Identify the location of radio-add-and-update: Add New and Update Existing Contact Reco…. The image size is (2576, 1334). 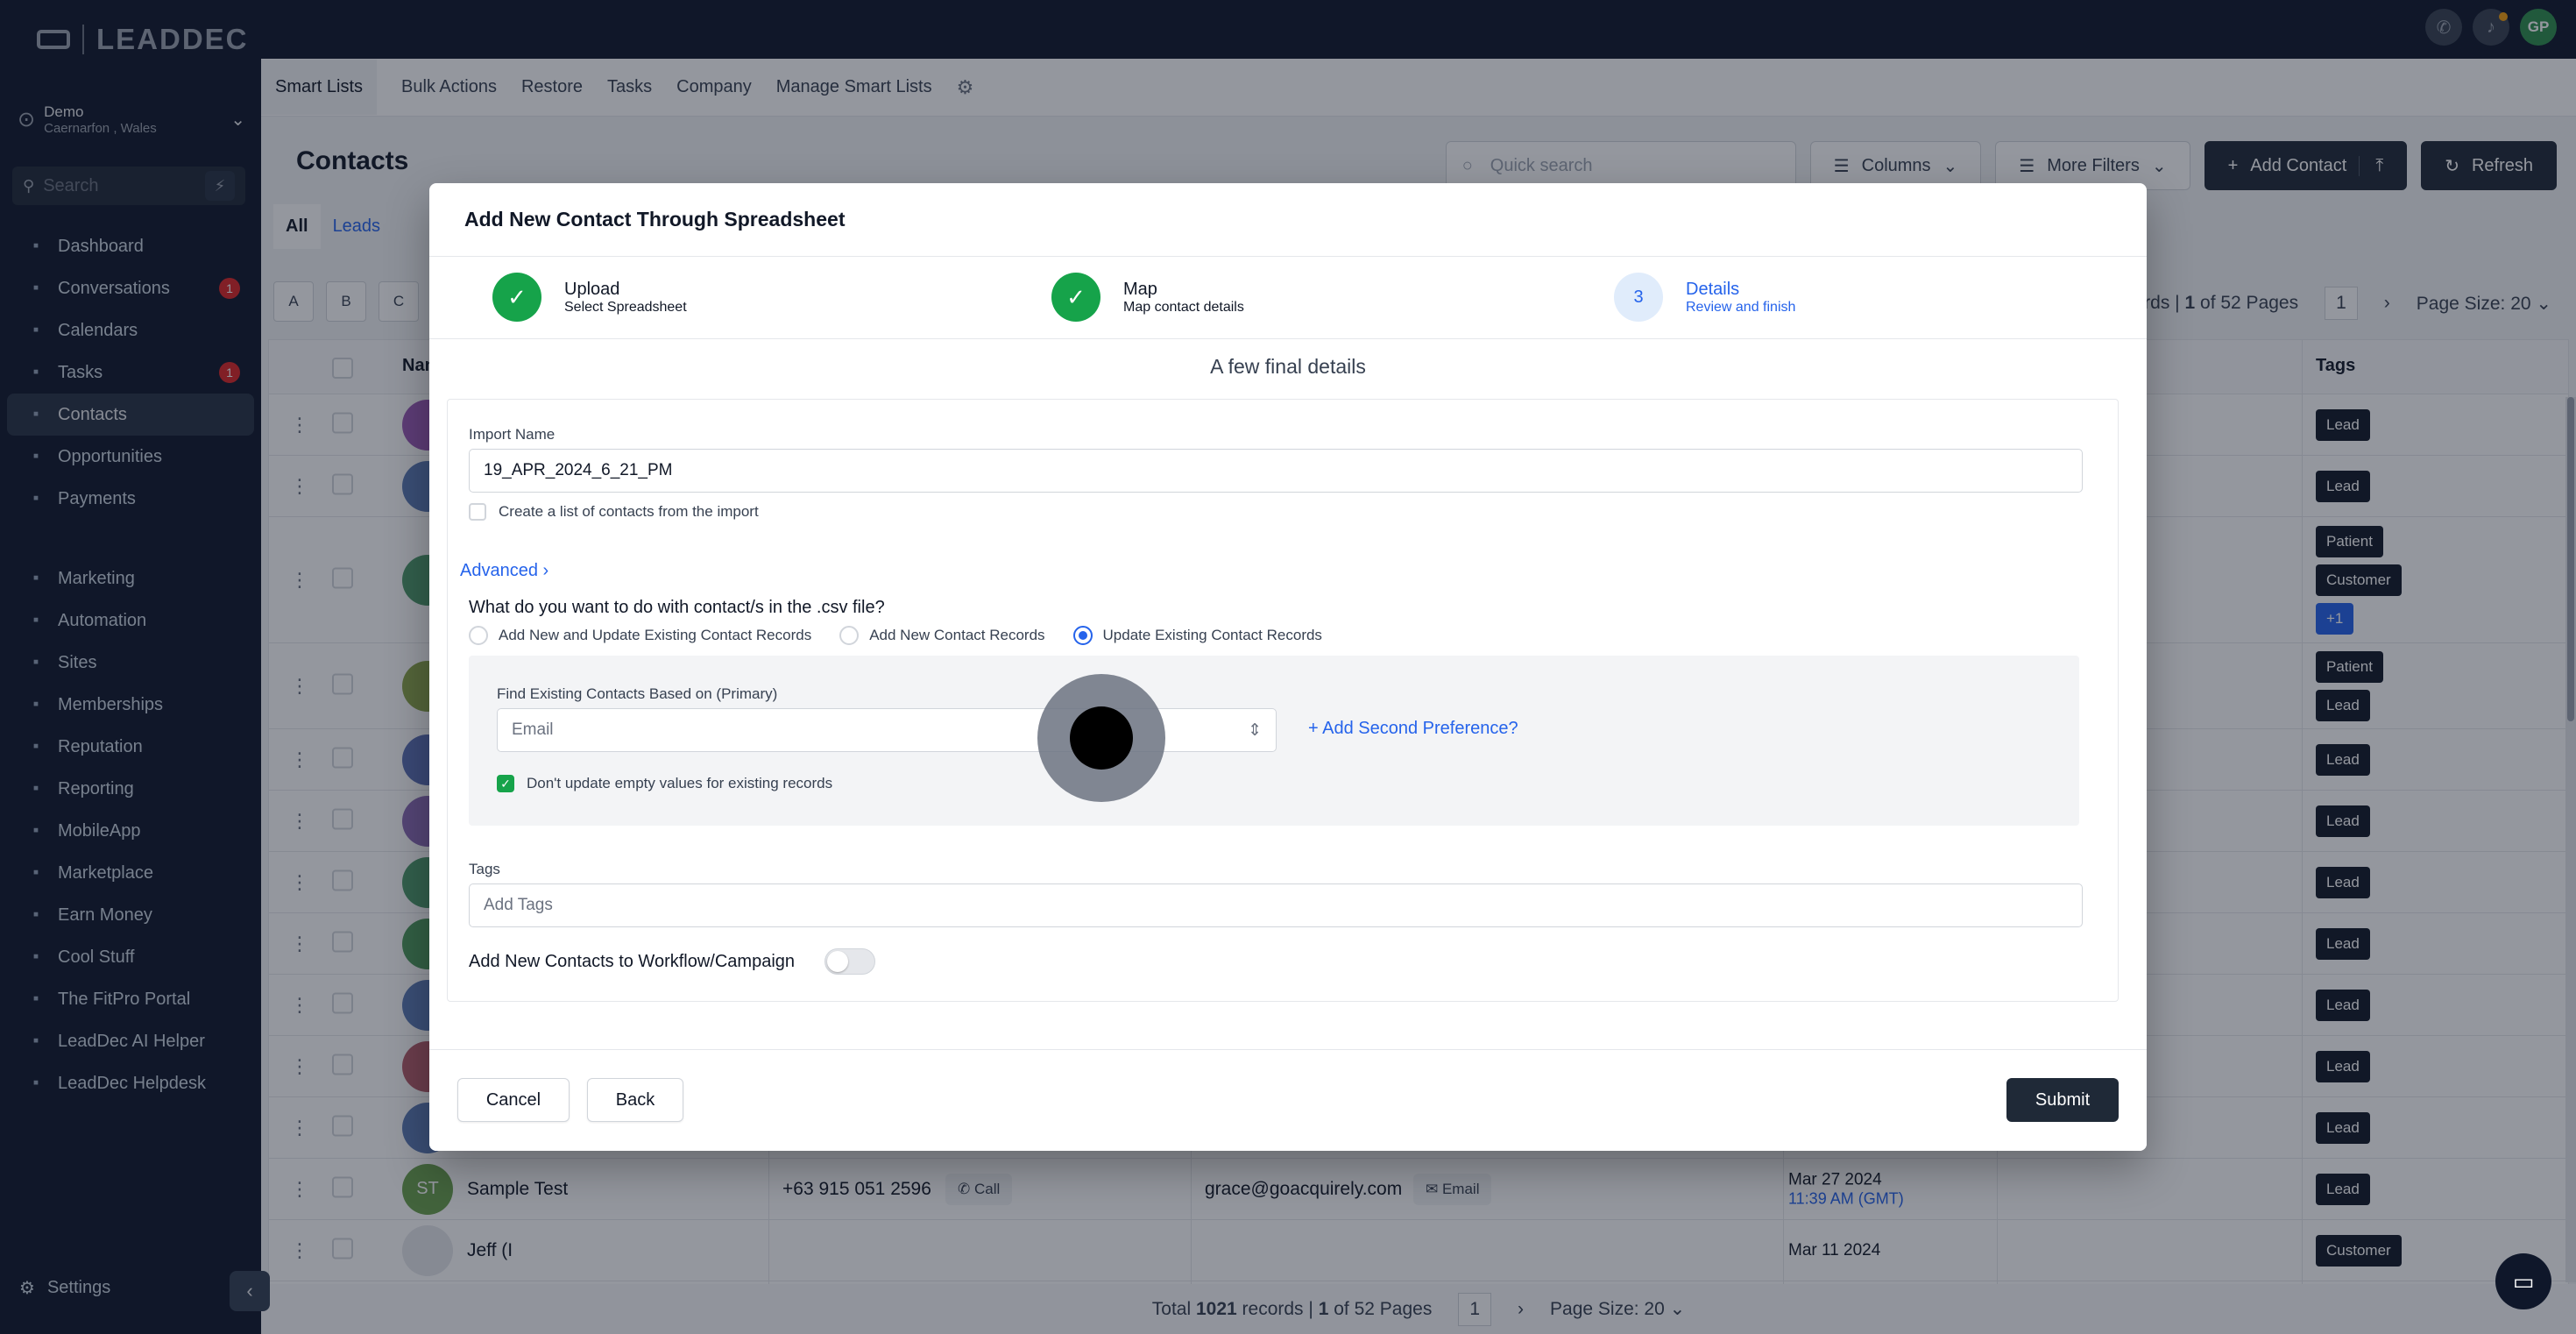
(640, 635).